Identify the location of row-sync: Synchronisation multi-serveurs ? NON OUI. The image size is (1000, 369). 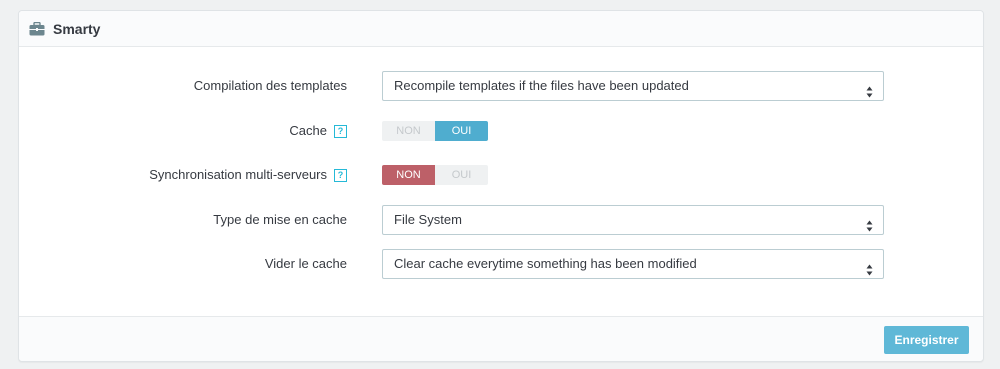
(501, 175).